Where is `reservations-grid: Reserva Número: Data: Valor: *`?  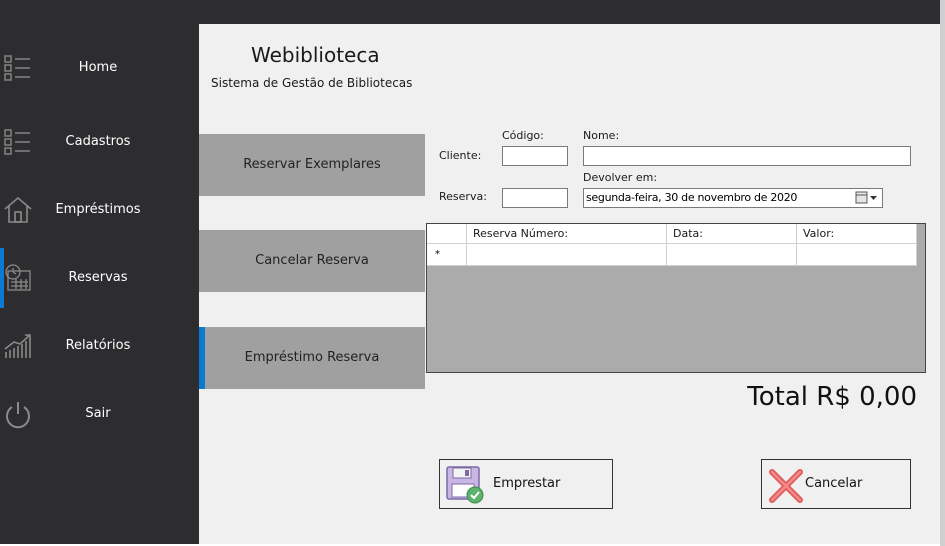
reservations-grid: Reserva Número: Data: Valor: * is located at coordinates (676, 298).